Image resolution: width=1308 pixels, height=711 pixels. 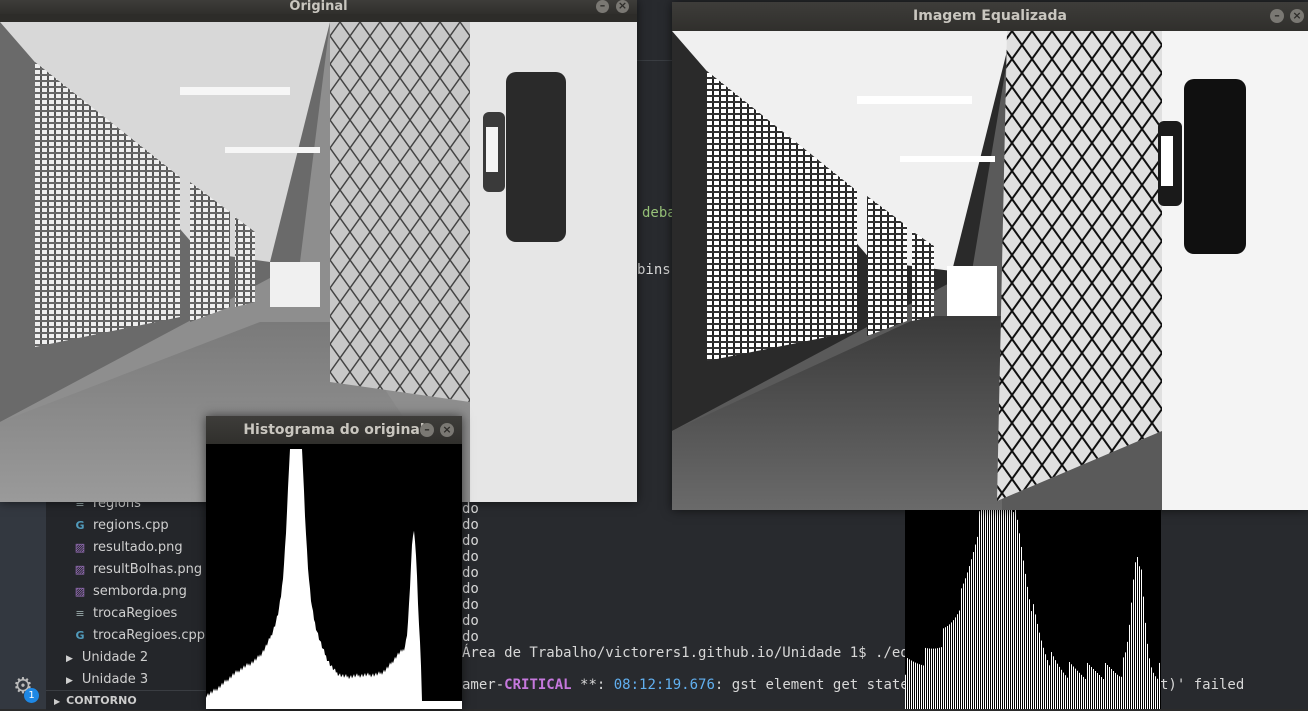 I want to click on file-item: GtrocaRegioes.cpp, so click(x=139, y=636).